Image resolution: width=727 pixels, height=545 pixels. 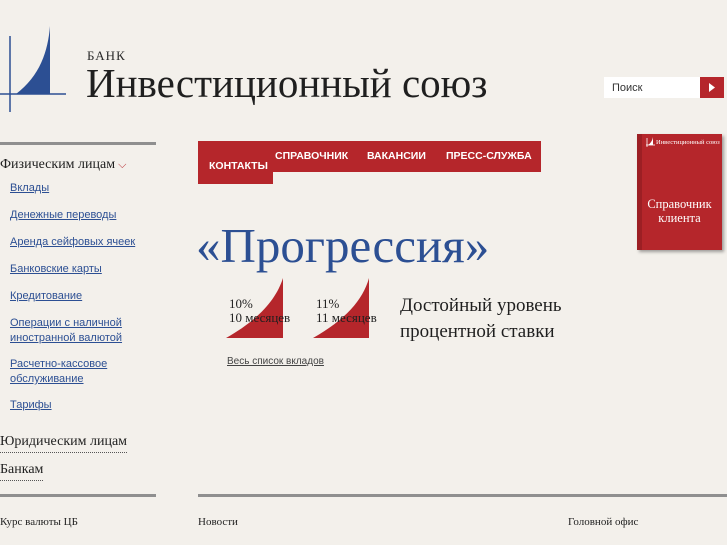 I want to click on nav-vacancies: ВАКАНСИИ, so click(x=396, y=156).